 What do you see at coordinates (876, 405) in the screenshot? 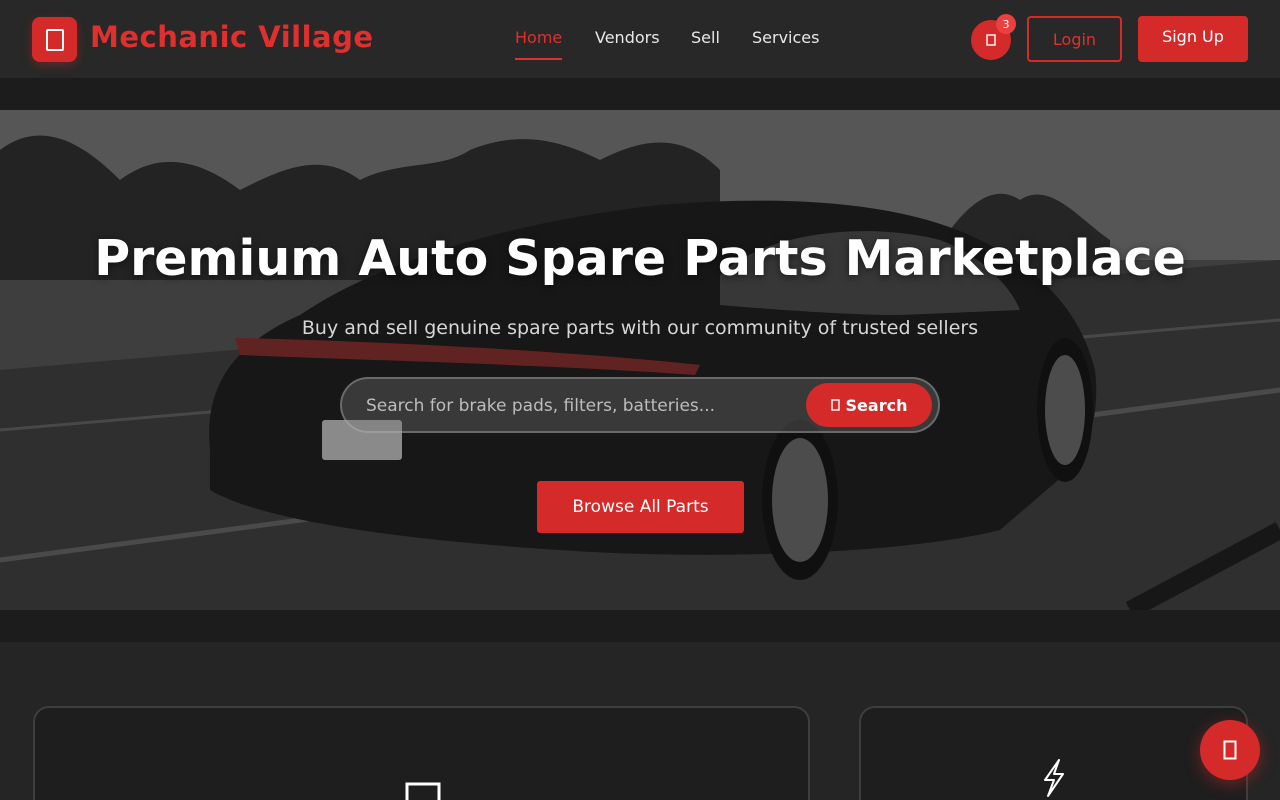
I see `search-button-label: Search` at bounding box center [876, 405].